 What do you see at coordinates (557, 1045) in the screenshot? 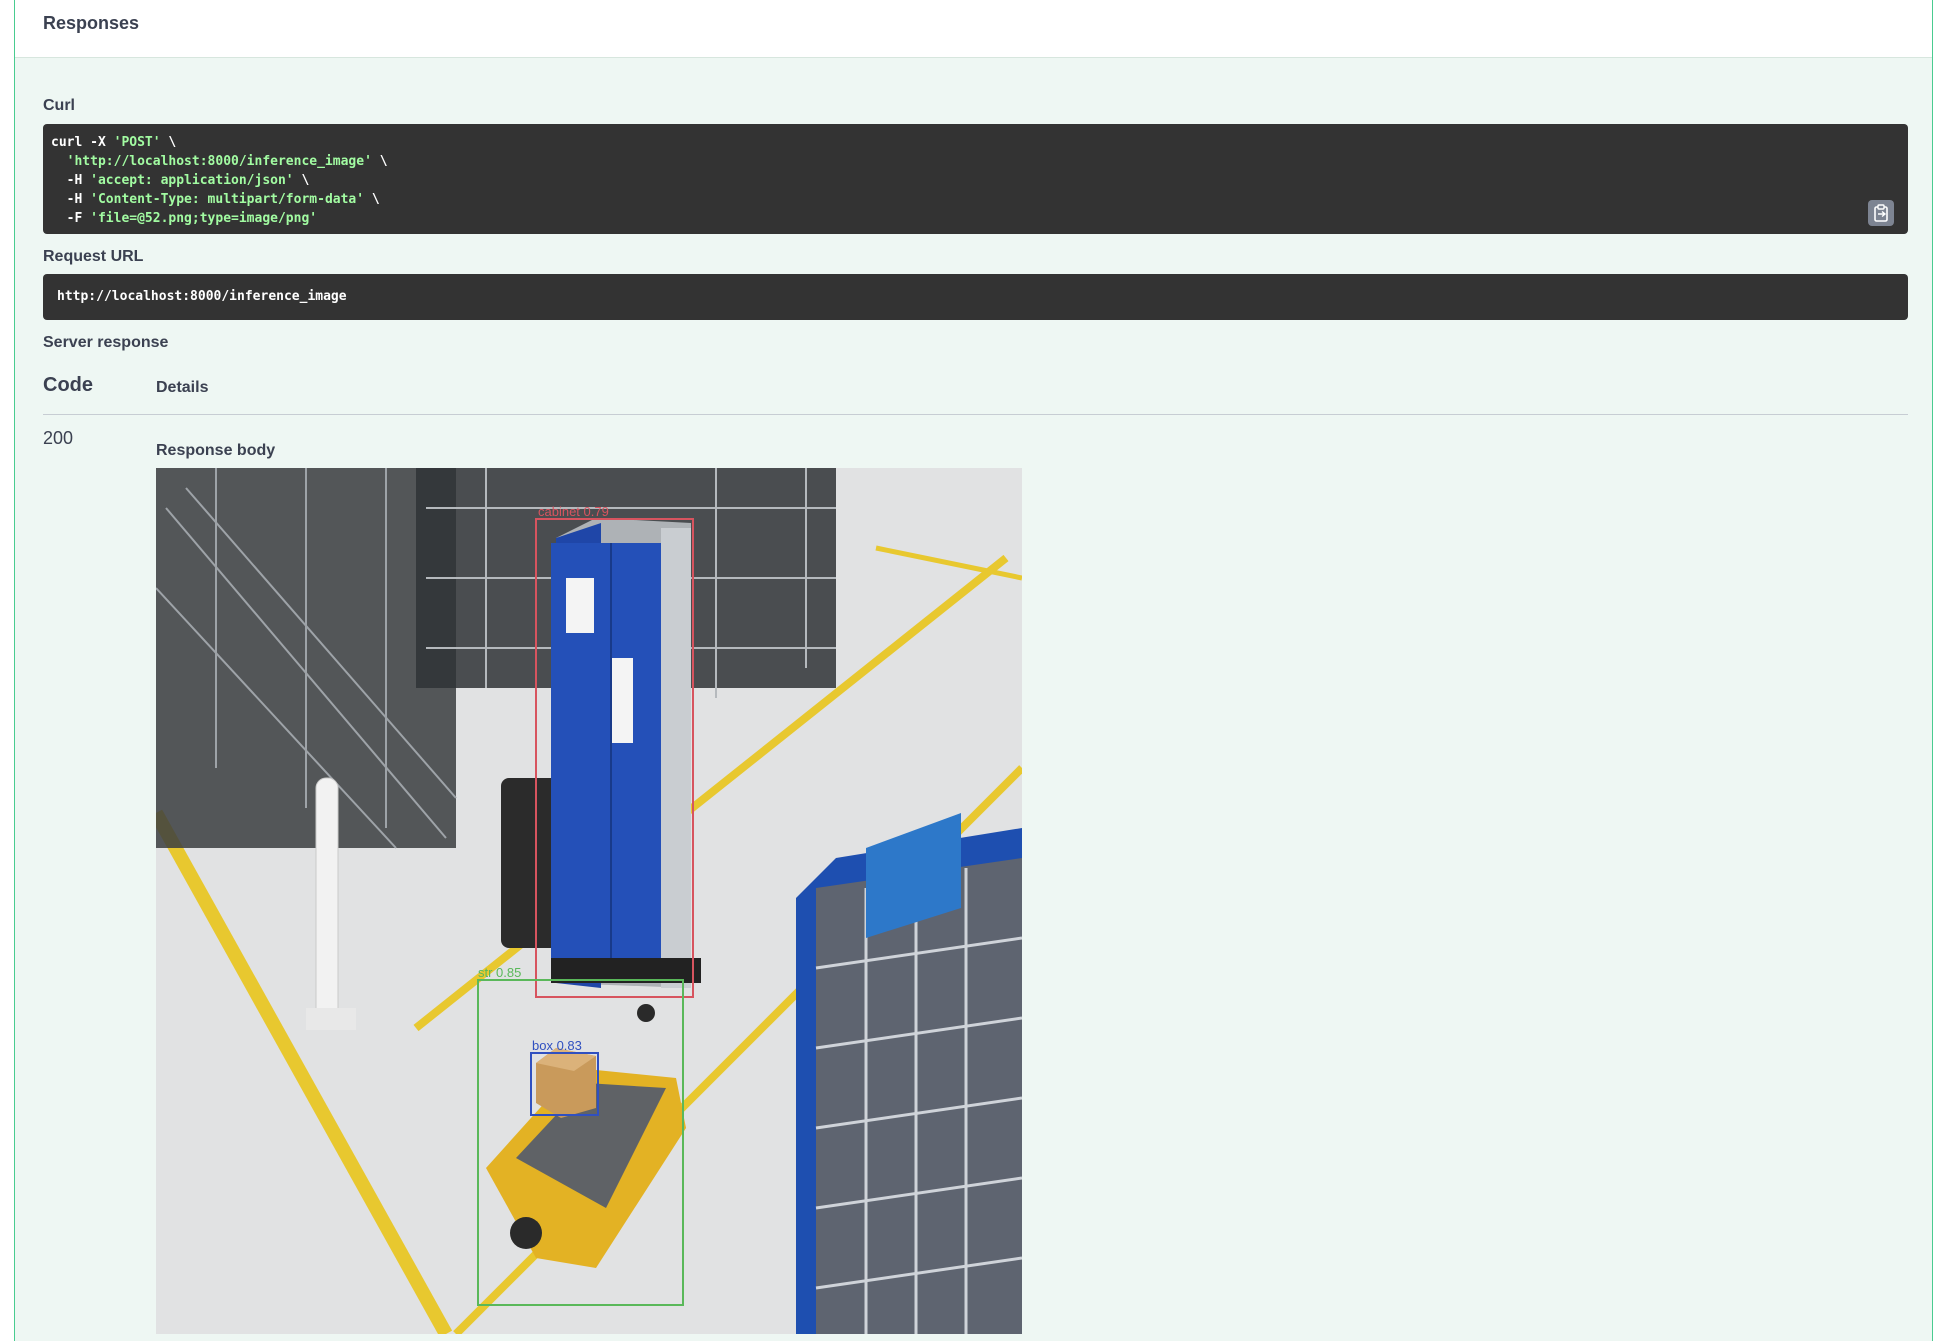
I see `detection-label-box: box 0.83` at bounding box center [557, 1045].